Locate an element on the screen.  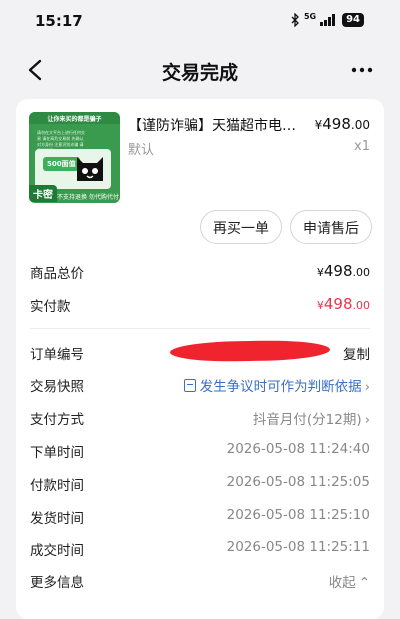
product-spec: 默认 is located at coordinates (141, 150).